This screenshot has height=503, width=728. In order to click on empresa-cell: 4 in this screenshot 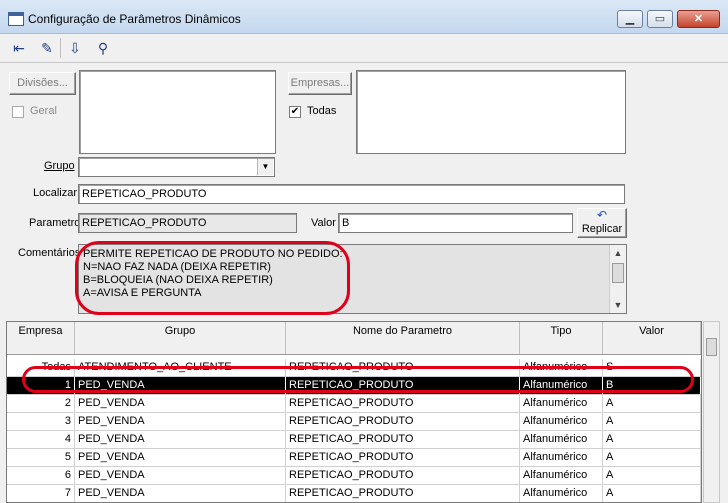, I will do `click(41, 439)`.